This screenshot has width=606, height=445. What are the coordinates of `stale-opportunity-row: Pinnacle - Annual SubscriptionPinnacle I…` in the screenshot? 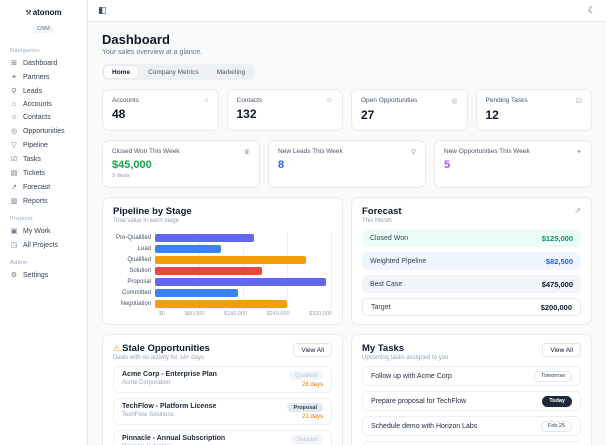 It's located at (222, 437).